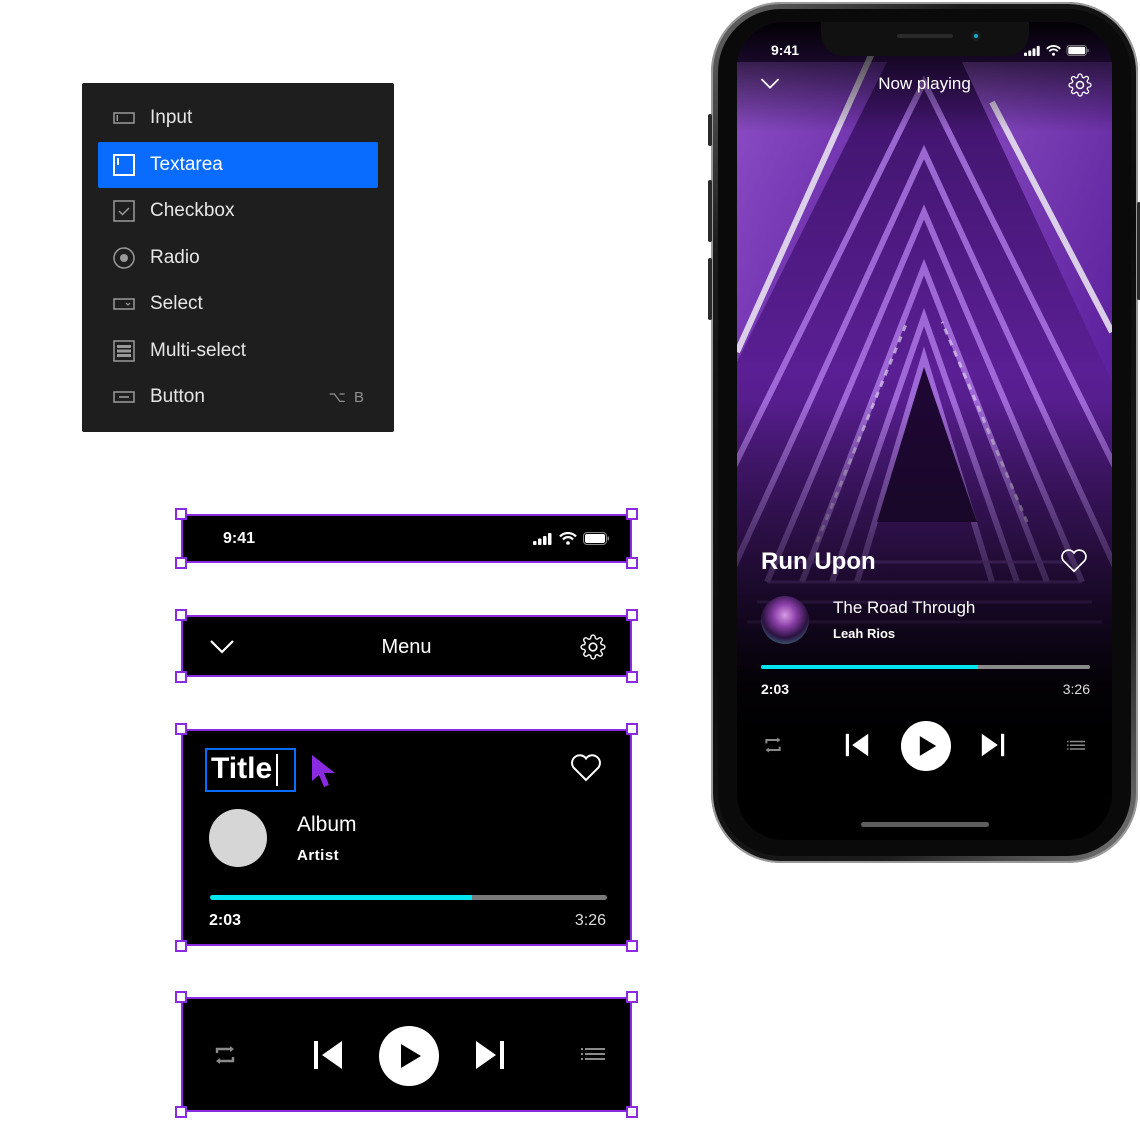 Image resolution: width=1140 pixels, height=1140 pixels. Describe the element at coordinates (124, 258) in the screenshot. I see `radio-icon` at that location.